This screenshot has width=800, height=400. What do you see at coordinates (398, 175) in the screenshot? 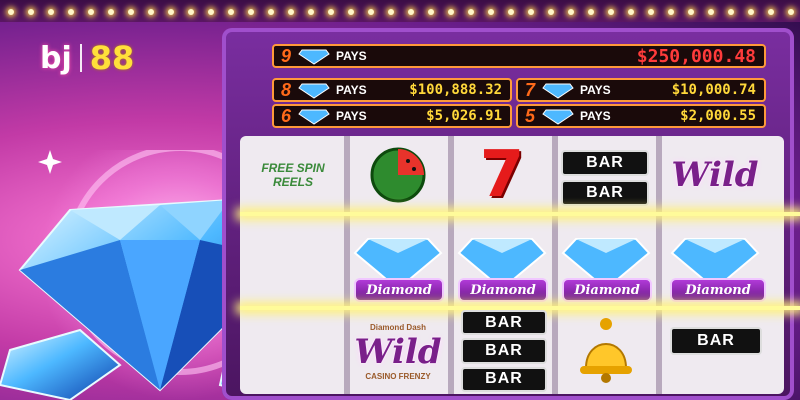
I see `watermelon-icon` at bounding box center [398, 175].